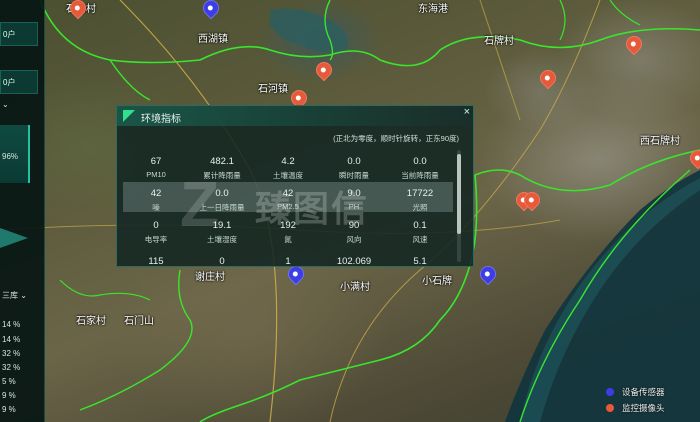  What do you see at coordinates (14, 295) in the screenshot?
I see `dropdown-label: 三库 ⌄` at bounding box center [14, 295].